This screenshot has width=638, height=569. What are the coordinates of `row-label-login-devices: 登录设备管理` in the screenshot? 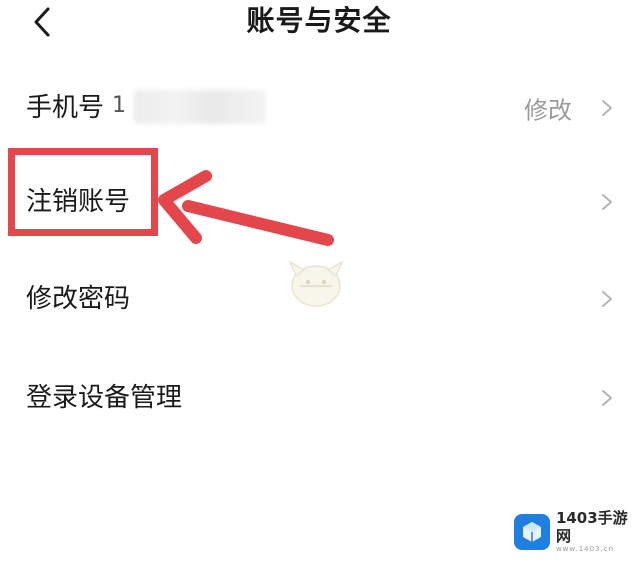 It's located at (104, 398).